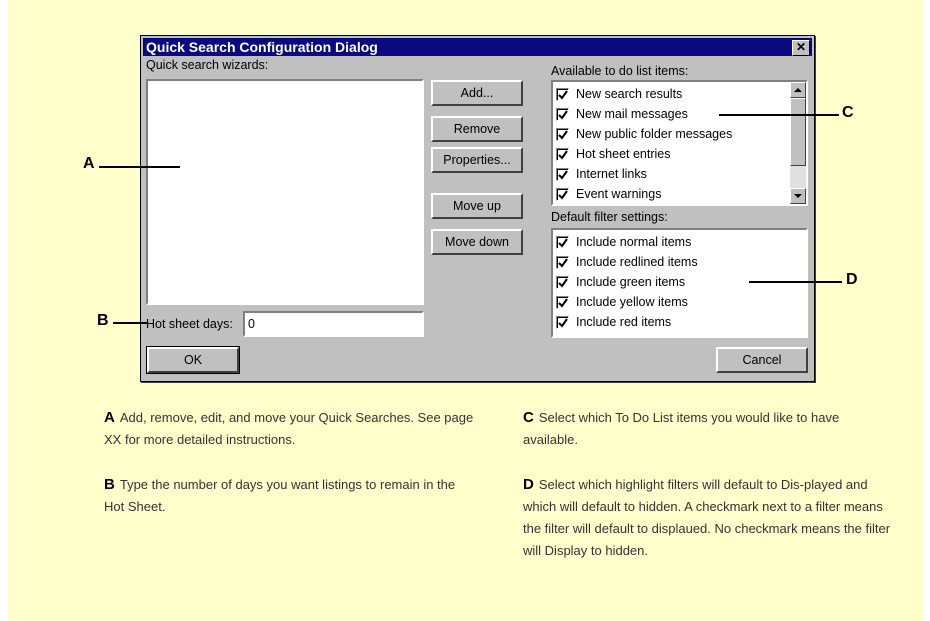 The image size is (930, 621). I want to click on callout-c-letter: C, so click(848, 112).